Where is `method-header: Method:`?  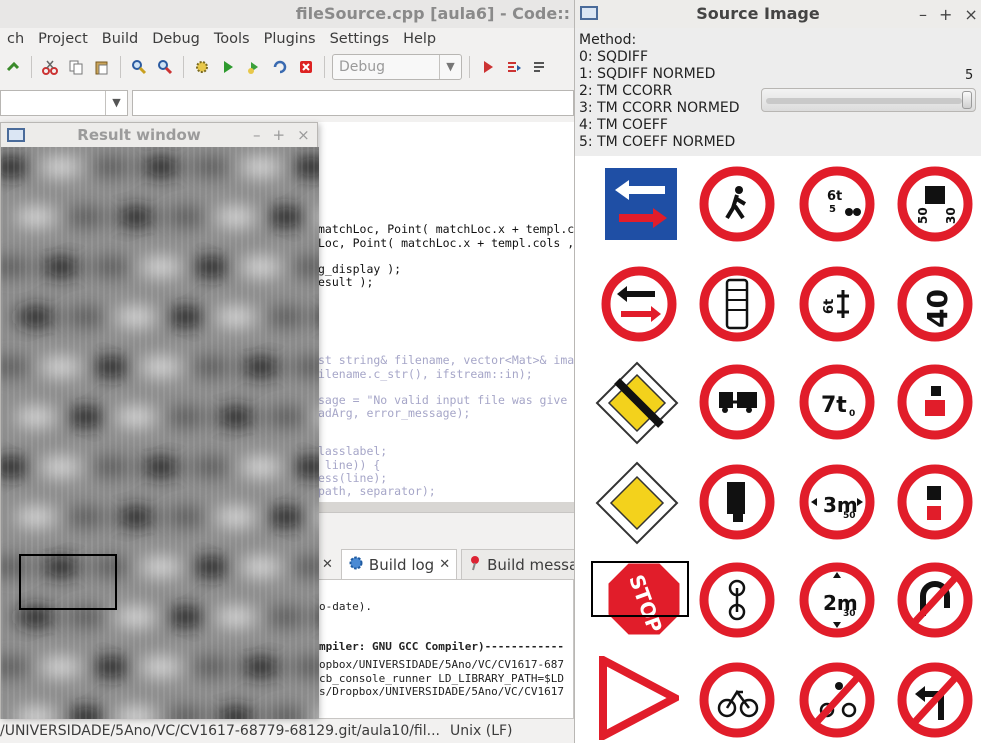 method-header: Method: is located at coordinates (608, 40).